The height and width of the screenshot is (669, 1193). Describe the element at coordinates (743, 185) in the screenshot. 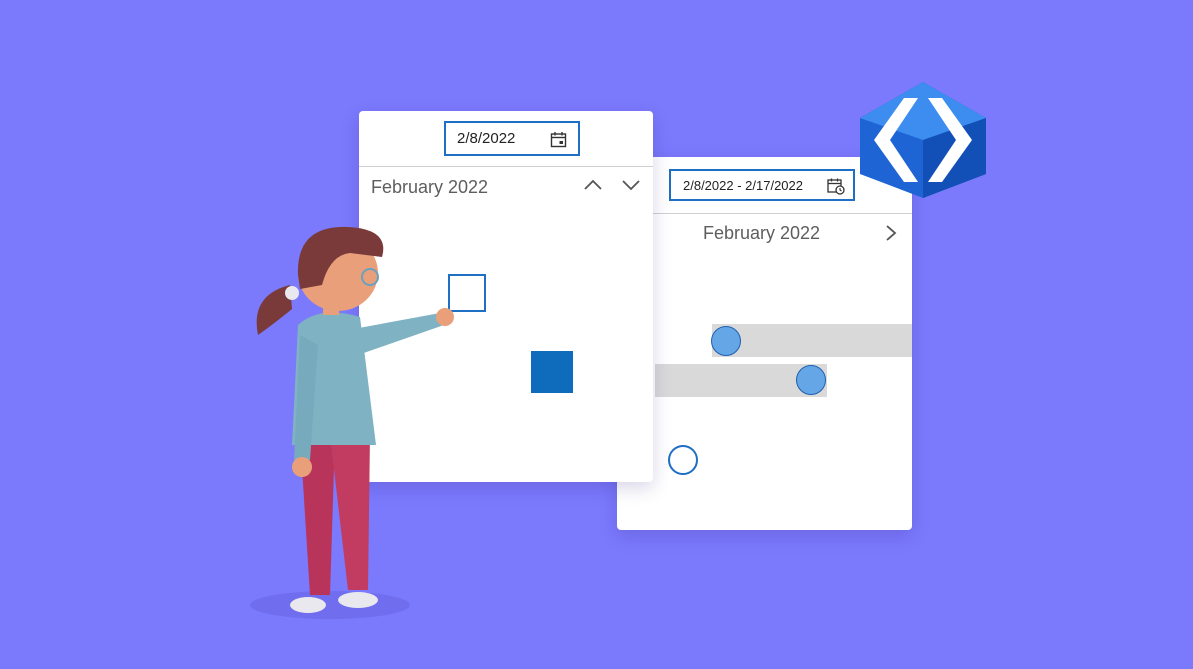

I see `date-range-value: 2/8/2022 - 2/17/2022` at that location.